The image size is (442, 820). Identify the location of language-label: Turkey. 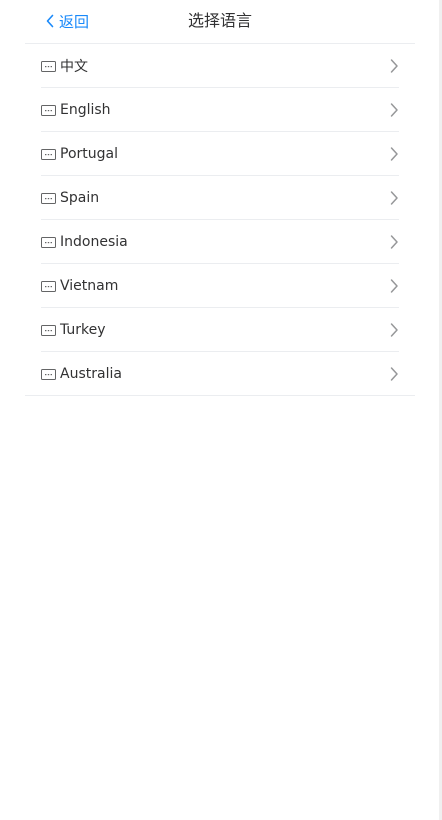
(83, 330).